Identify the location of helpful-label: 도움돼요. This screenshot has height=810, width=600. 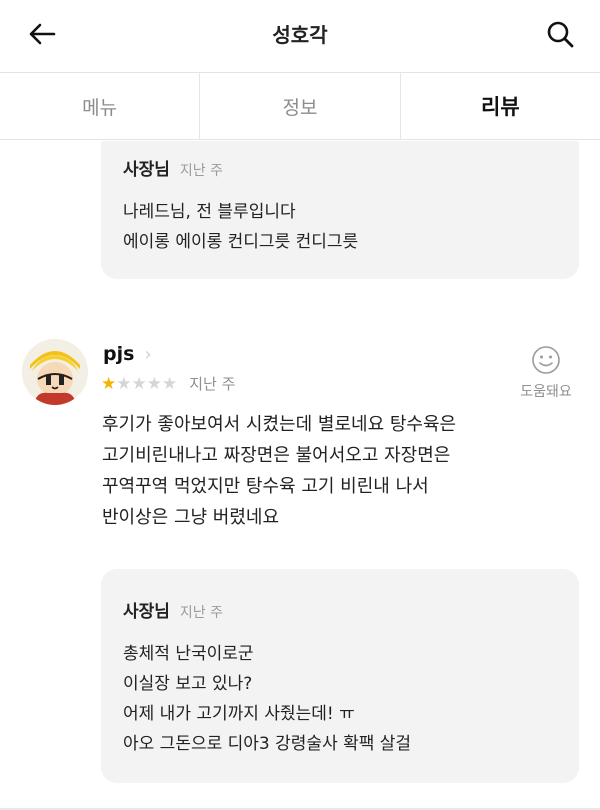
(546, 392).